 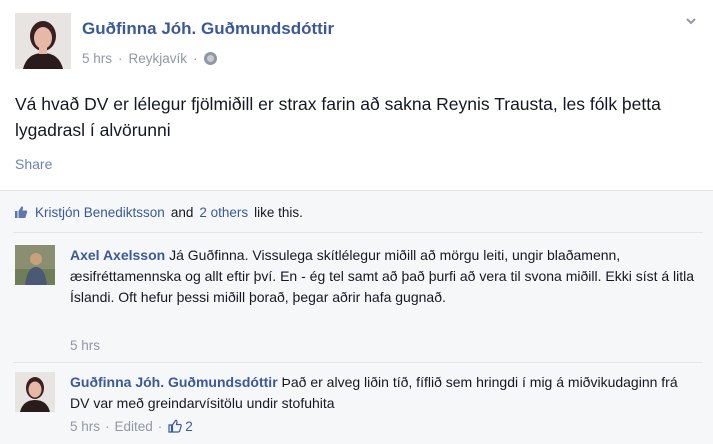 I want to click on likes-and-text: and, so click(x=182, y=212).